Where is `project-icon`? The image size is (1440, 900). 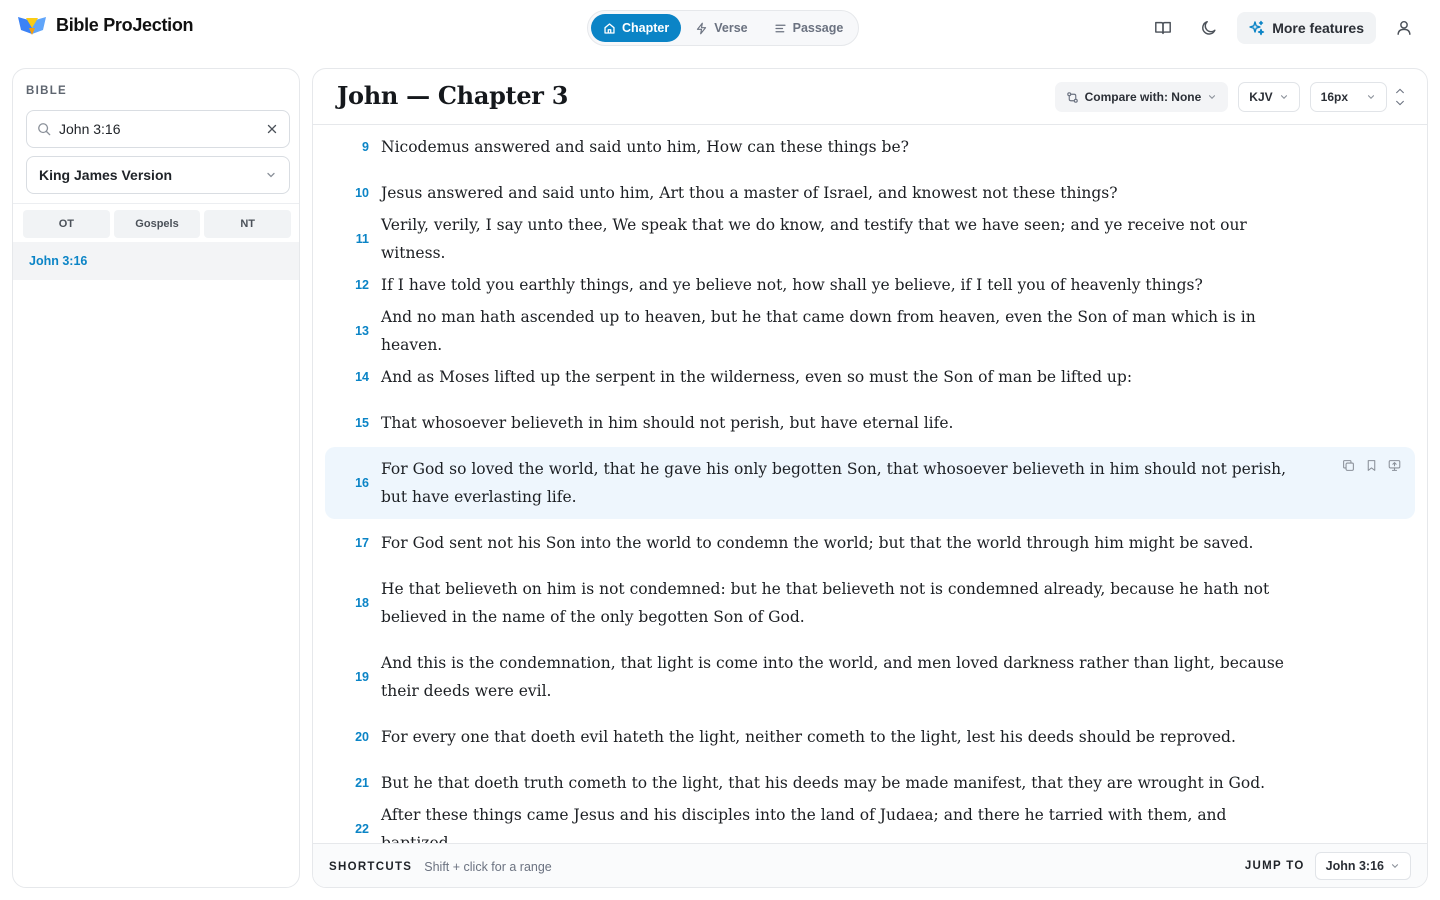 project-icon is located at coordinates (1394, 465).